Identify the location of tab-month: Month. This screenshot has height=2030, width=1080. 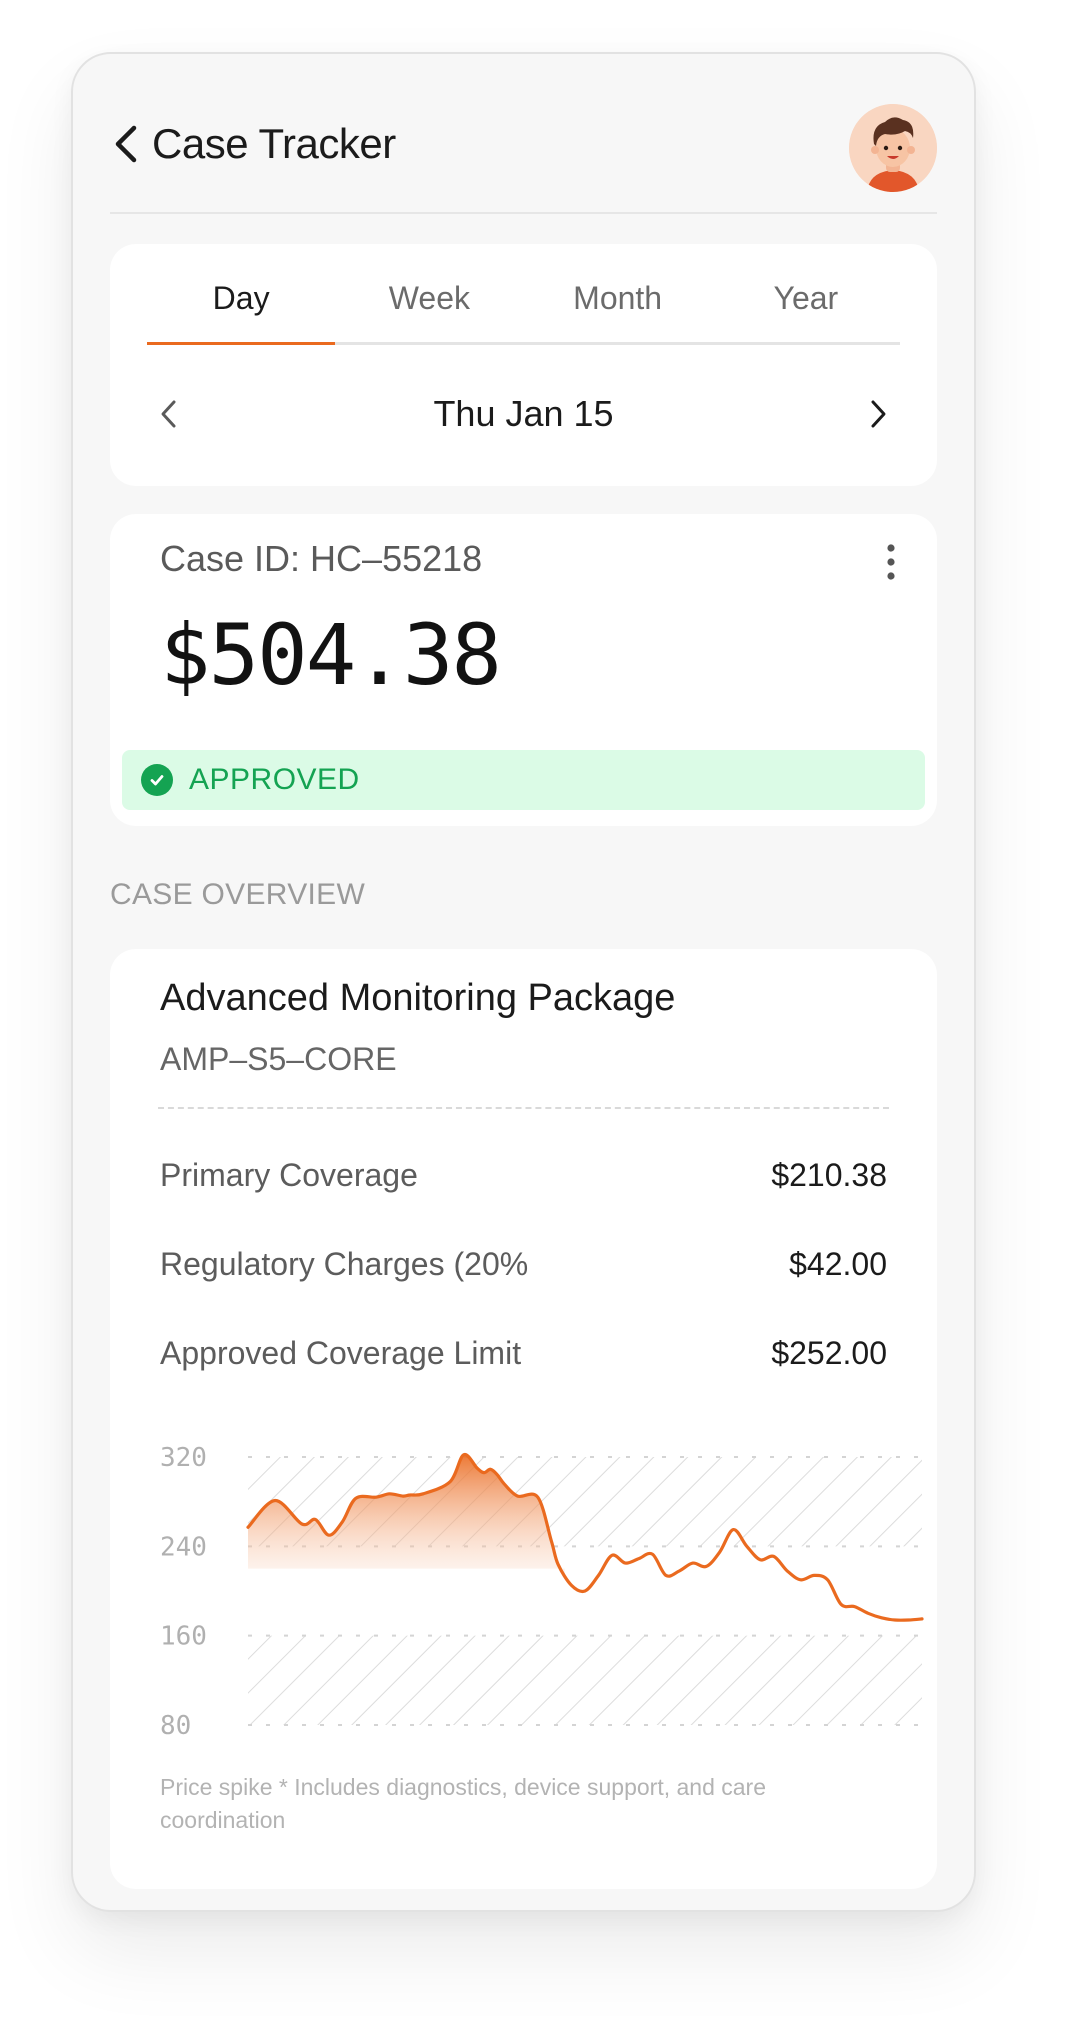
(618, 293).